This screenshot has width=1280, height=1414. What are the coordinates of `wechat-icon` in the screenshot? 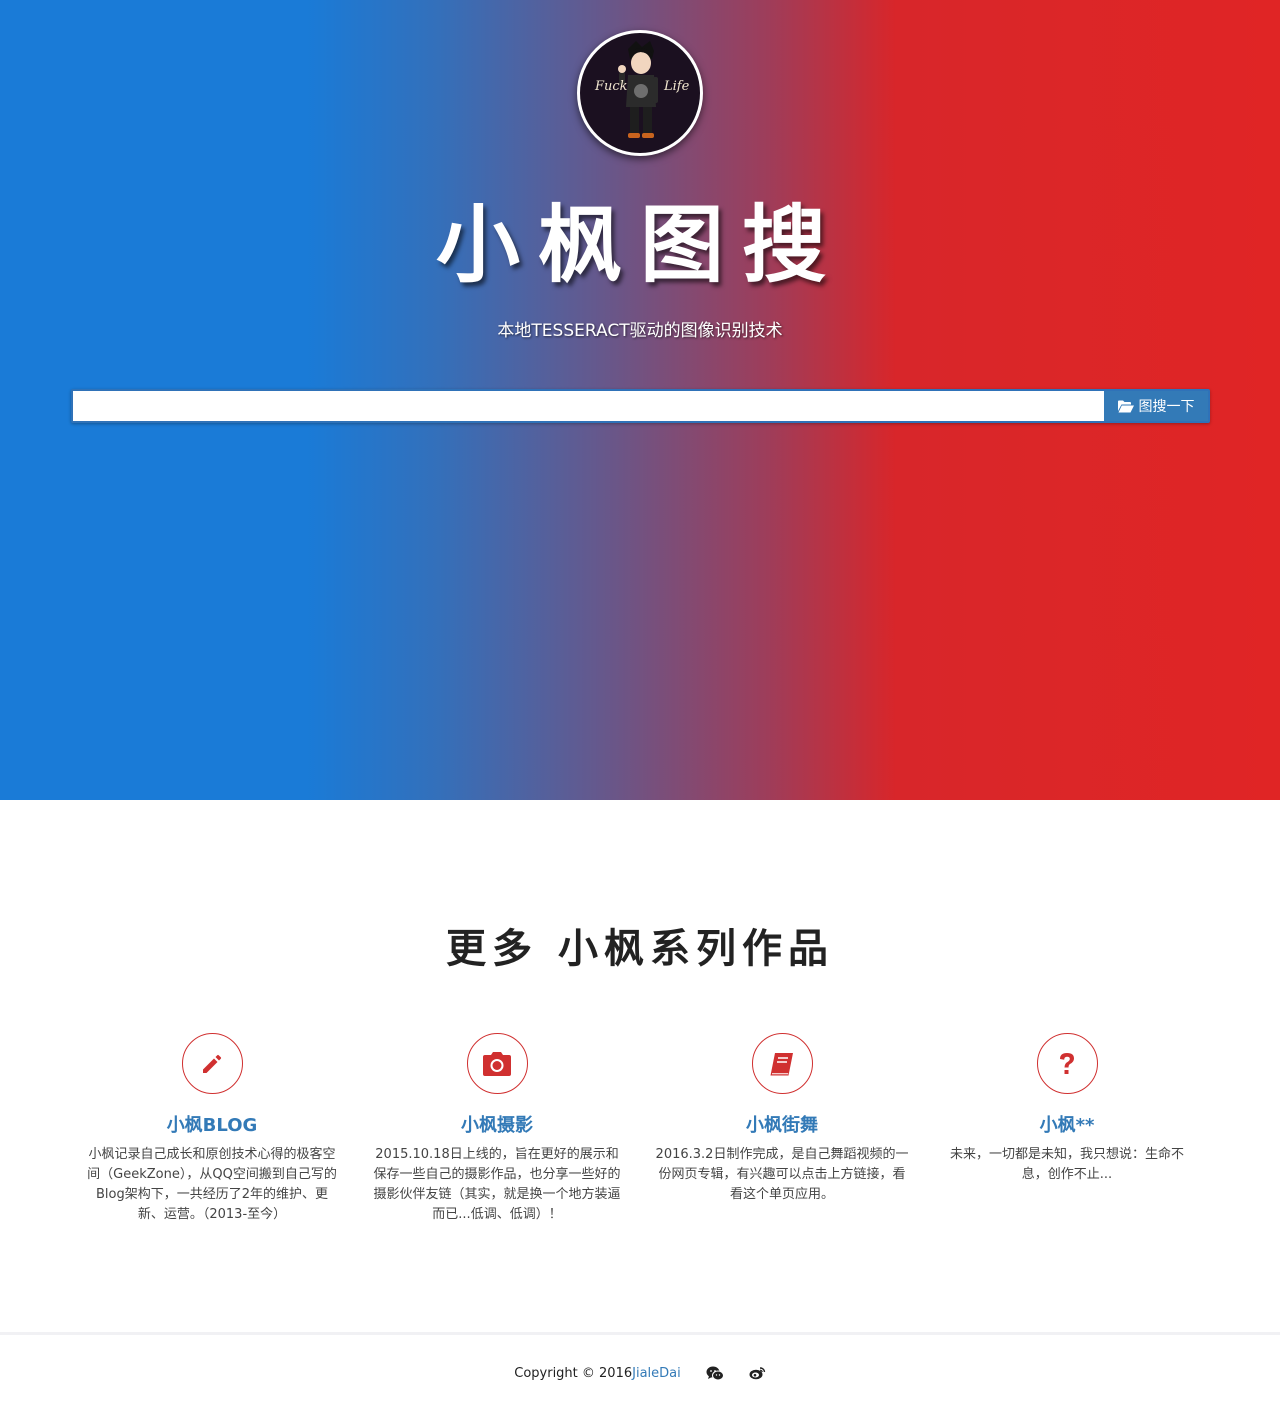 It's located at (715, 1373).